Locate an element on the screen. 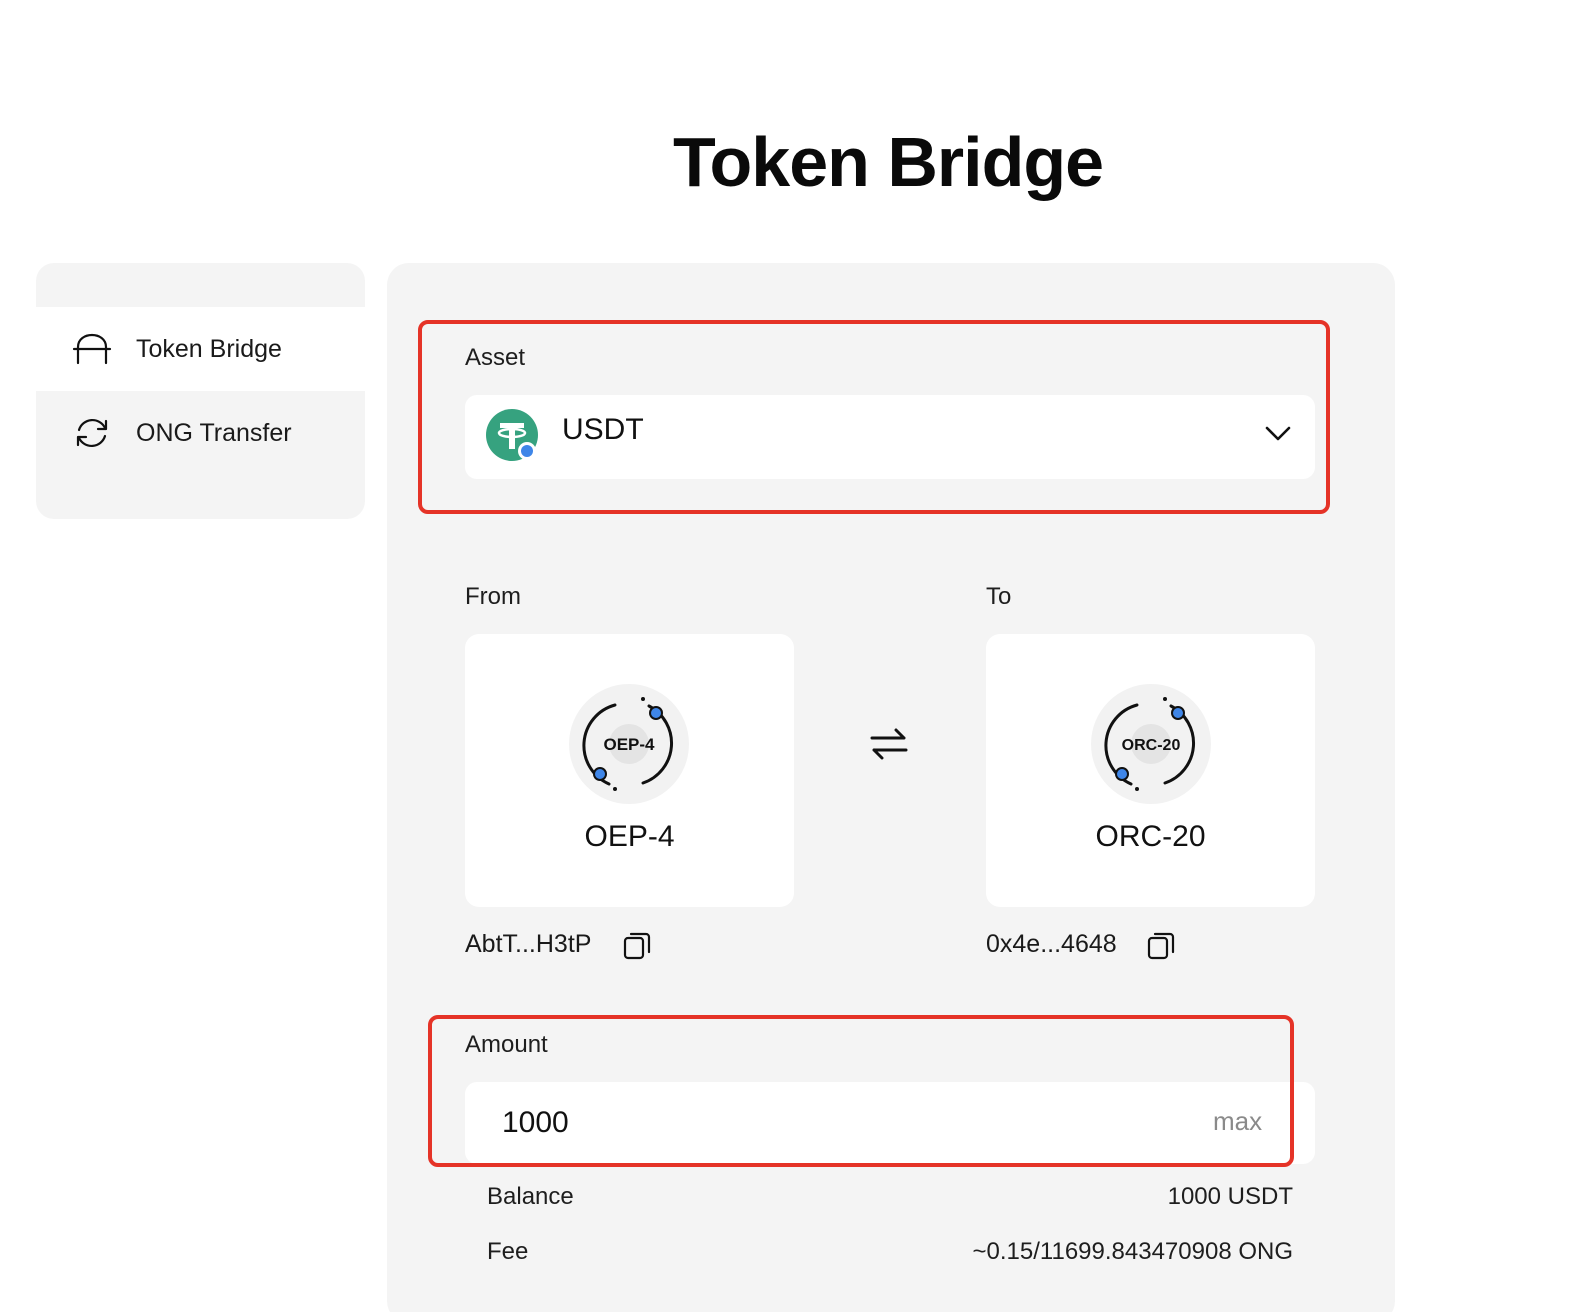  oep4-network-icon: OEP-4 is located at coordinates (629, 744).